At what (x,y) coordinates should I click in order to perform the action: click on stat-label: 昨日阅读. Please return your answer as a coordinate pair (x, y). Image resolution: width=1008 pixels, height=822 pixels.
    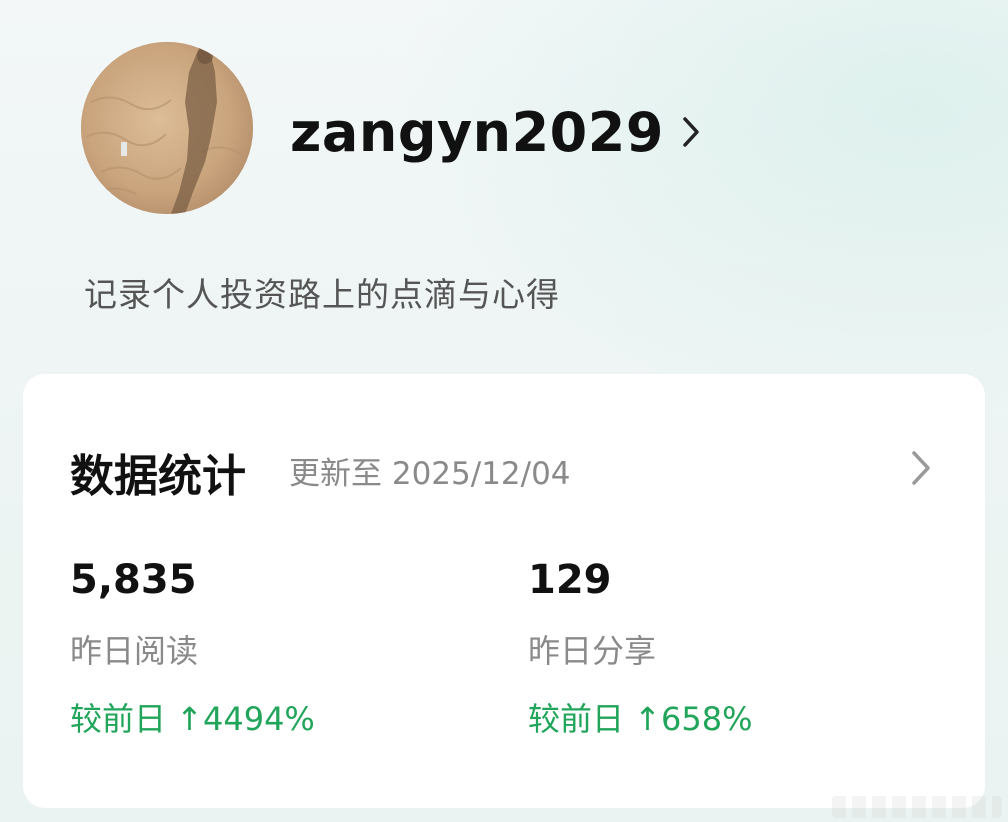
    Looking at the image, I should click on (134, 651).